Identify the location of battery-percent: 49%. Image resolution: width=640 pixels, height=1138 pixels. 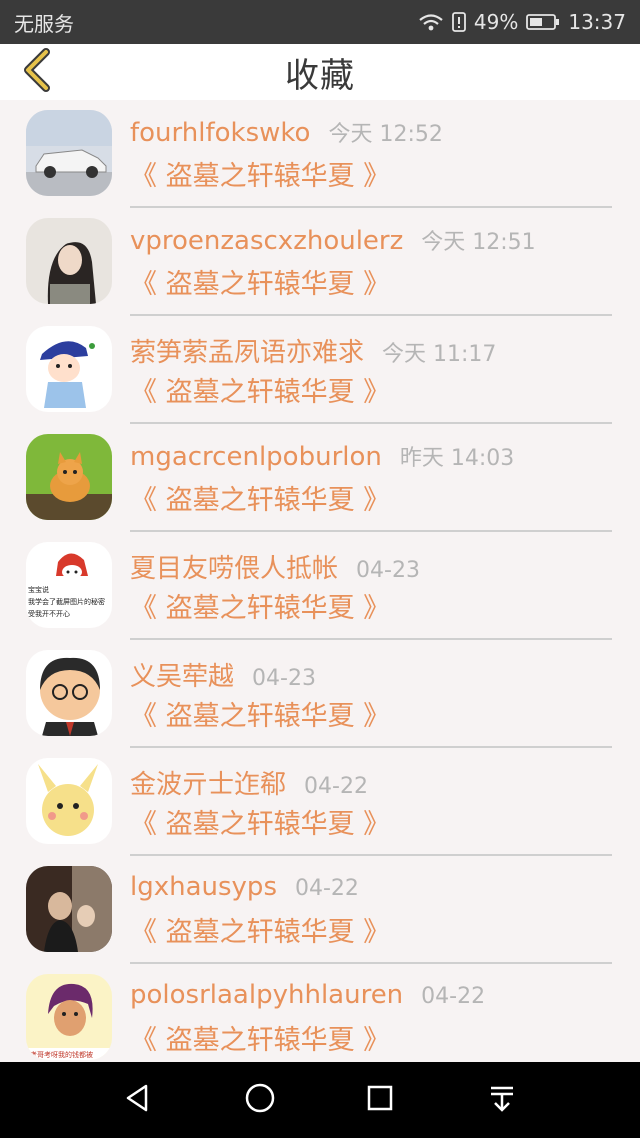
(496, 22).